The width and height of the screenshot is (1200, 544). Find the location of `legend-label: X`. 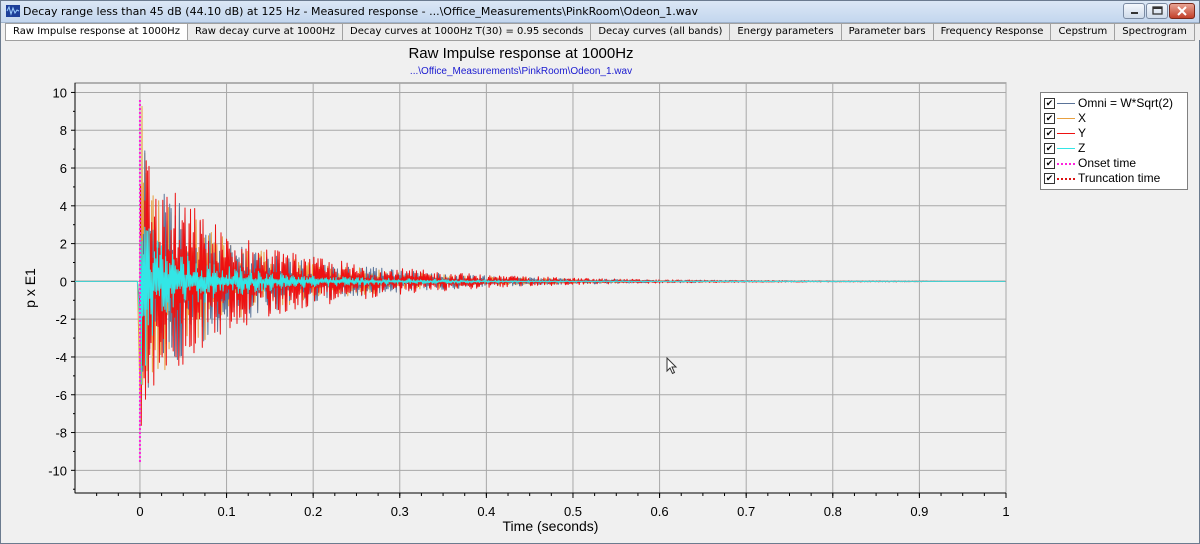

legend-label: X is located at coordinates (1082, 118).